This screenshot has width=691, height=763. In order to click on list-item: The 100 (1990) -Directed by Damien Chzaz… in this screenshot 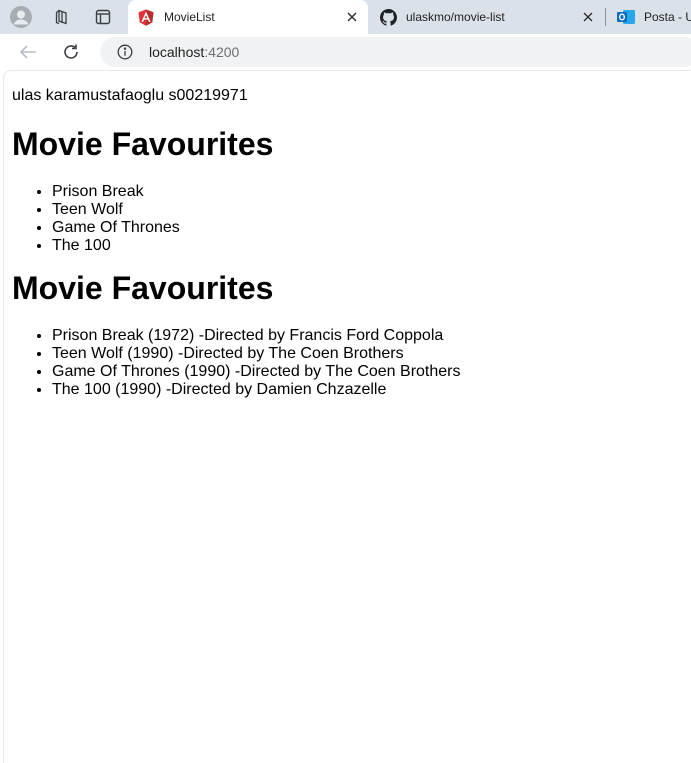, I will do `click(371, 390)`.